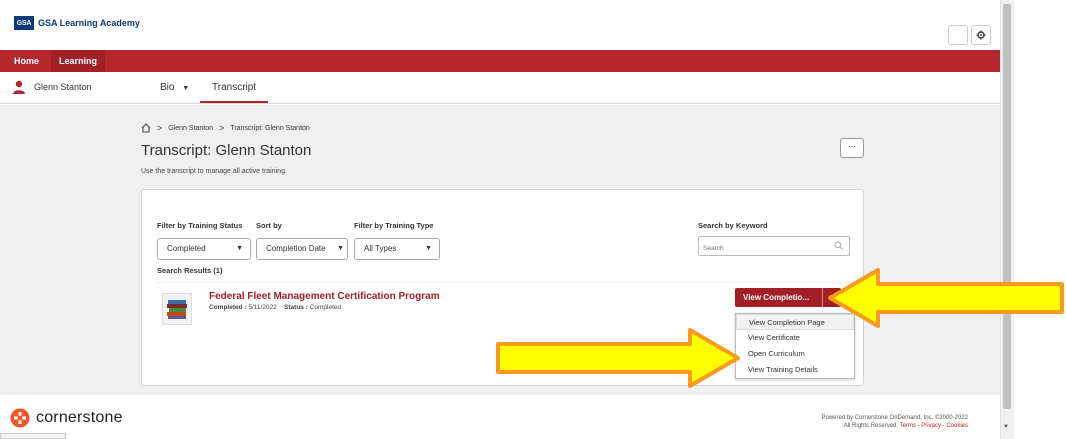  What do you see at coordinates (79, 417) in the screenshot?
I see `cornerstone-logo-text: cornerstone` at bounding box center [79, 417].